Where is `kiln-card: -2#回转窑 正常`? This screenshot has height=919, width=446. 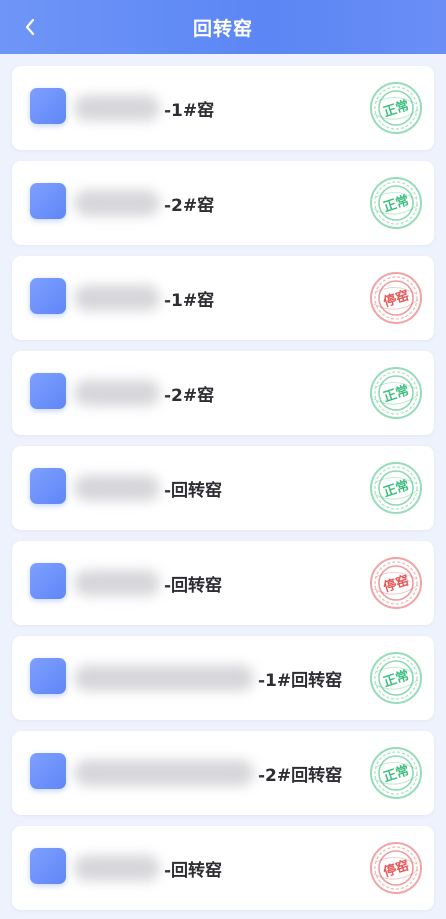 kiln-card: -2#回转窑 正常 is located at coordinates (223, 773).